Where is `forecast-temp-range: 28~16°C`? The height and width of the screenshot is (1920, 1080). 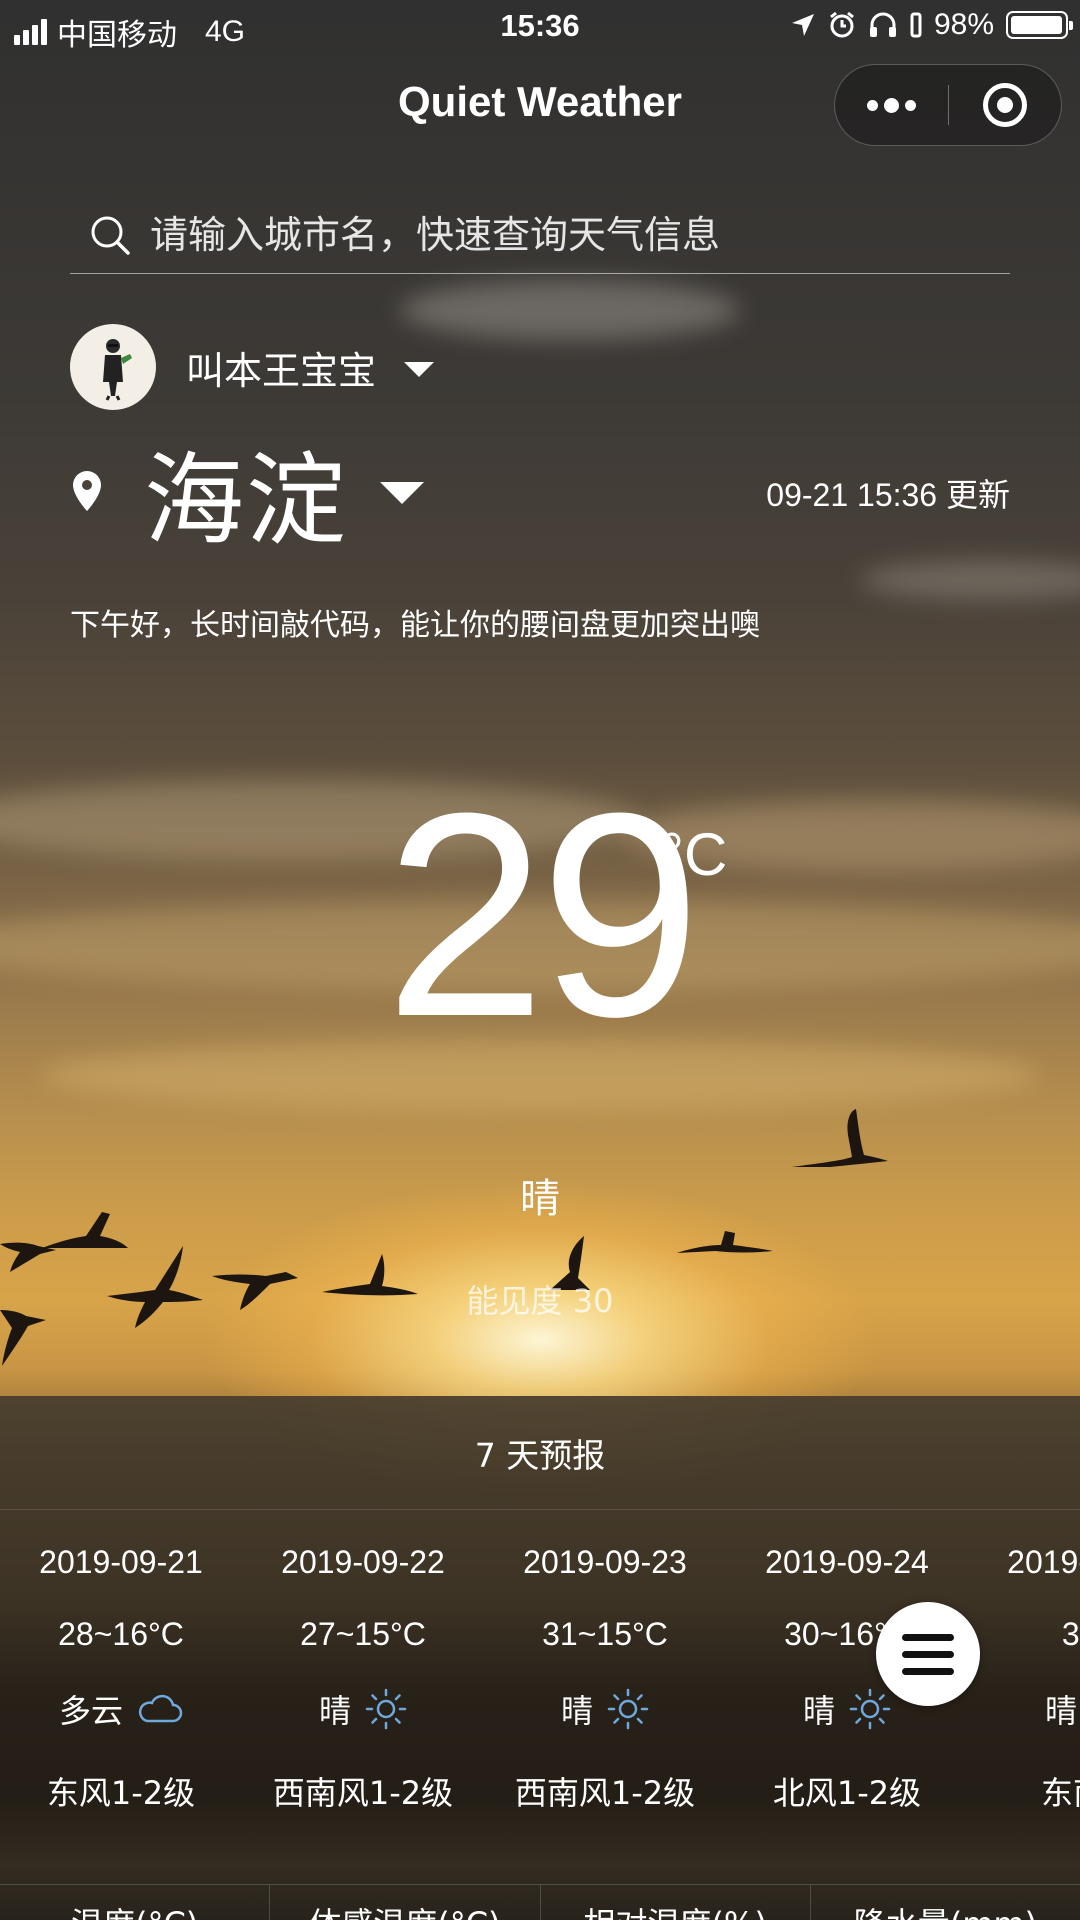
forecast-temp-range: 28~16°C is located at coordinates (121, 1634).